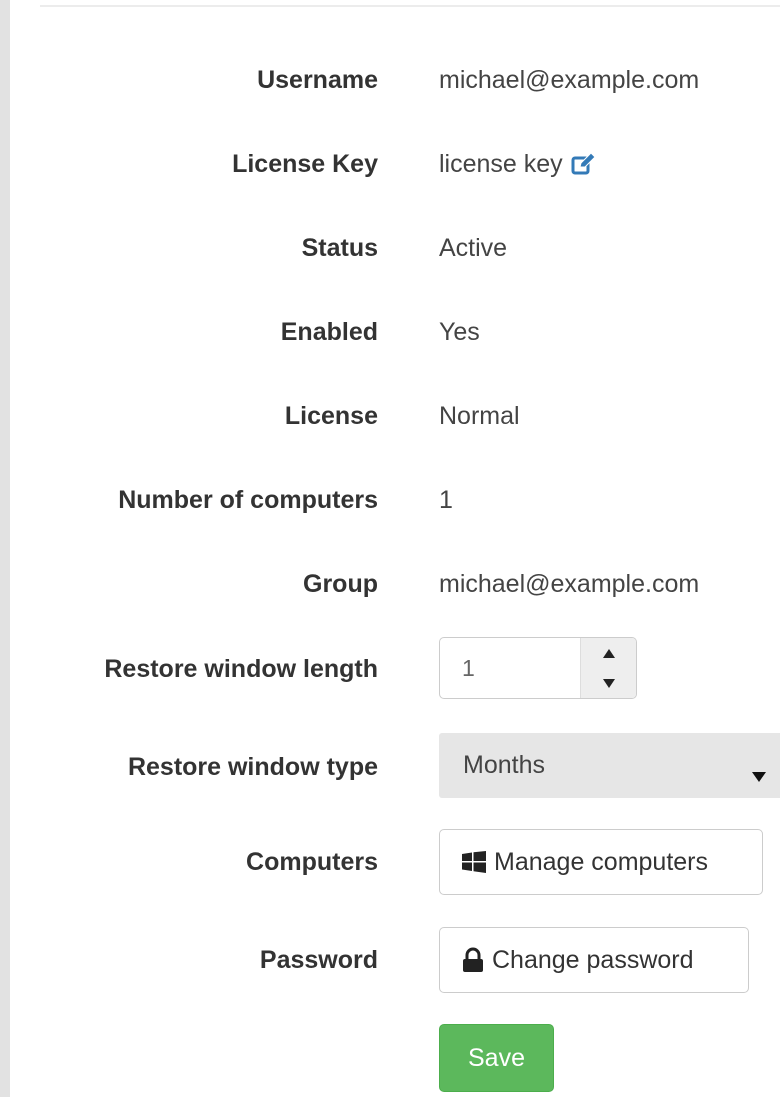 Image resolution: width=780 pixels, height=1097 pixels. Describe the element at coordinates (252, 766) in the screenshot. I see `restore-window-type-label: Restore window type` at that location.